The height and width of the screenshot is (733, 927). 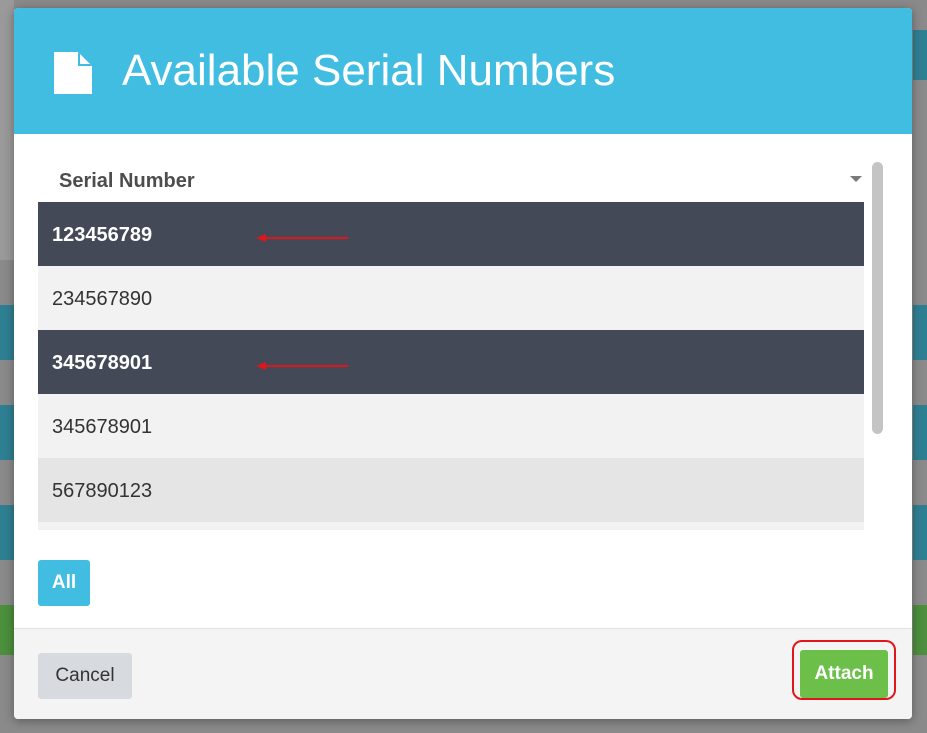 What do you see at coordinates (451, 526) in the screenshot?
I see `table-row` at bounding box center [451, 526].